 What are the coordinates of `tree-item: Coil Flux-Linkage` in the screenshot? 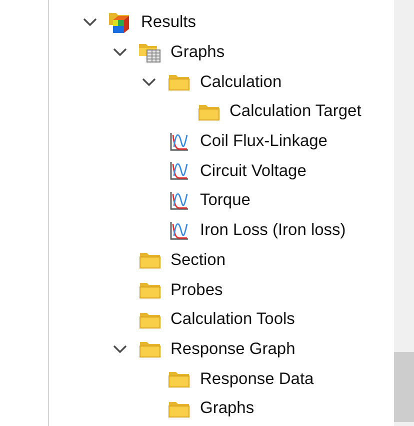 It's located at (264, 142).